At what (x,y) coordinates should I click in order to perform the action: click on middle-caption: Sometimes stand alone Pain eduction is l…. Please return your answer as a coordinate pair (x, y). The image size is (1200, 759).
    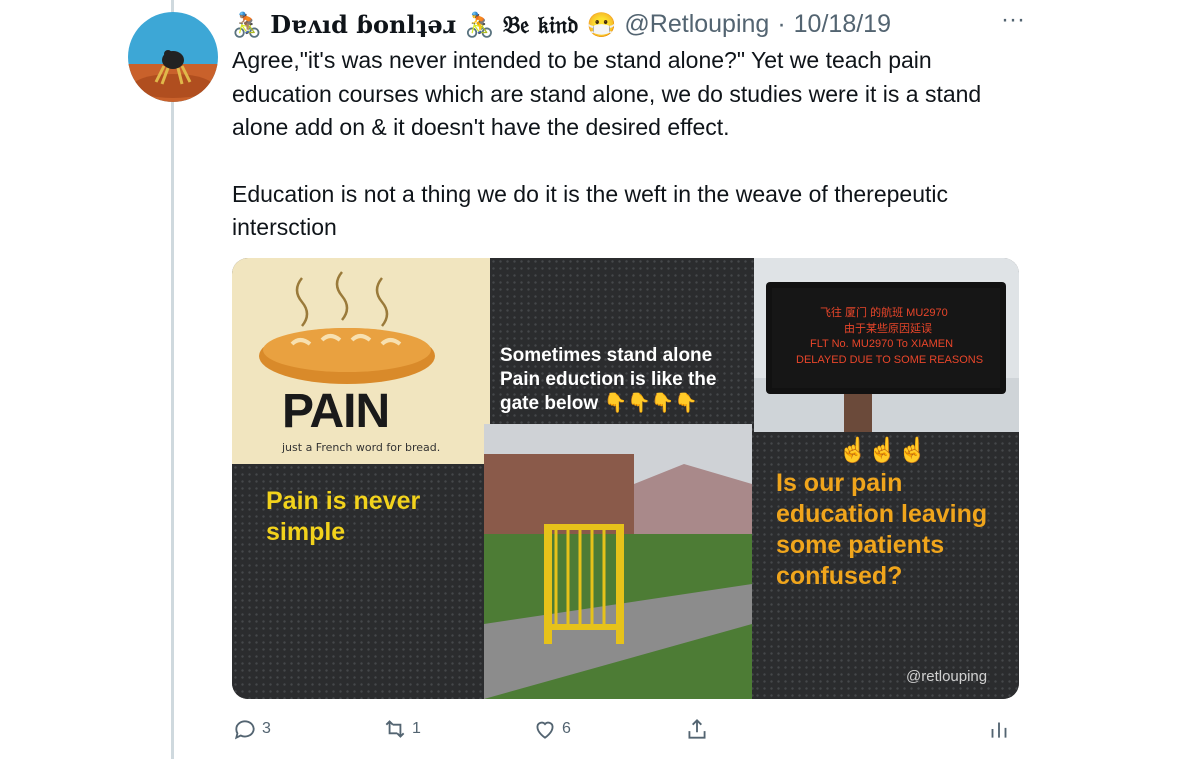
    Looking at the image, I should click on (608, 379).